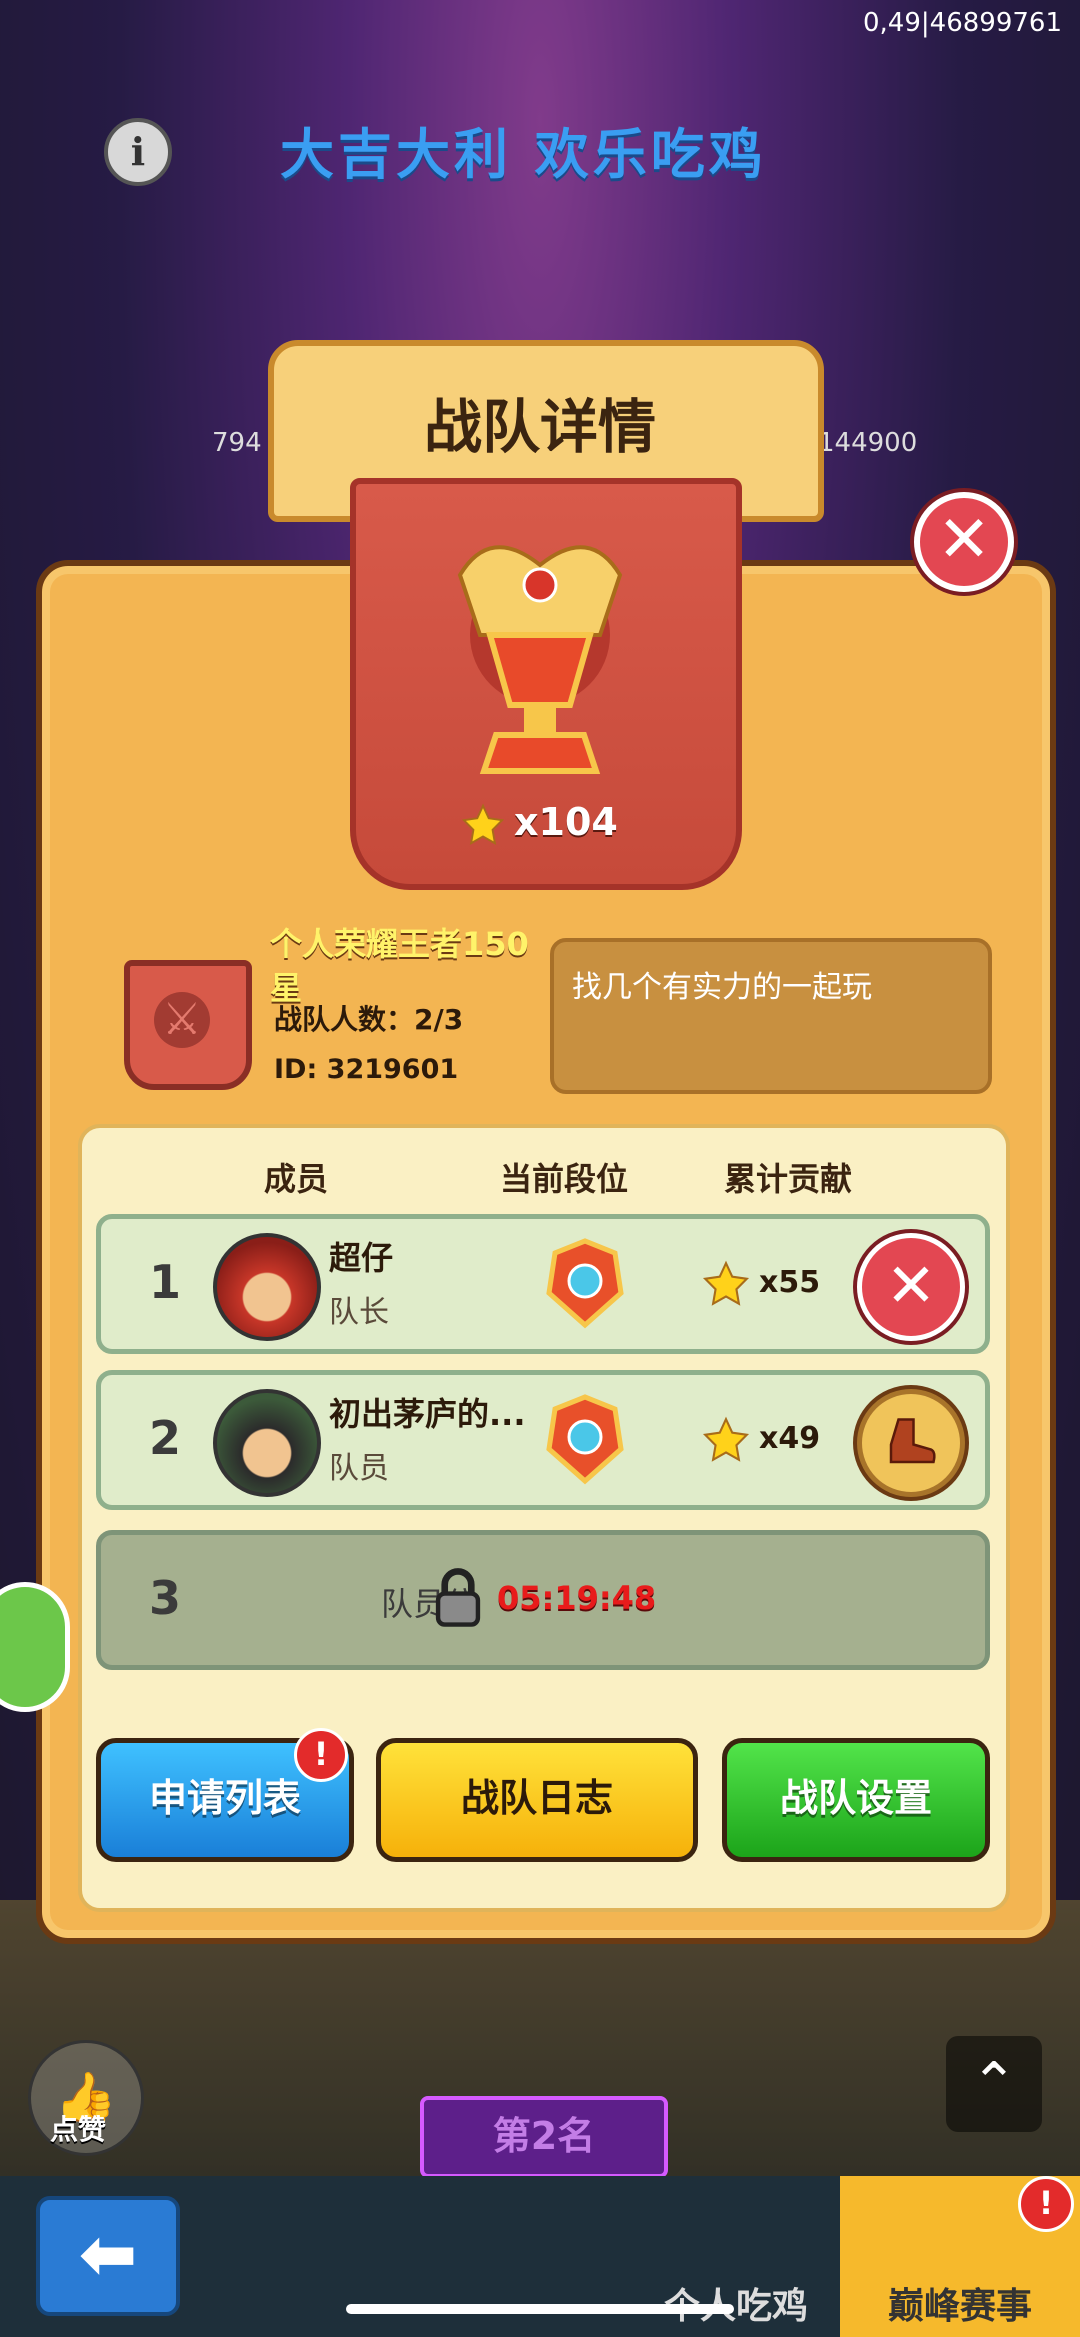  Describe the element at coordinates (722, 987) in the screenshot. I see `team-motto: 找几个有实力的一起玩` at that location.